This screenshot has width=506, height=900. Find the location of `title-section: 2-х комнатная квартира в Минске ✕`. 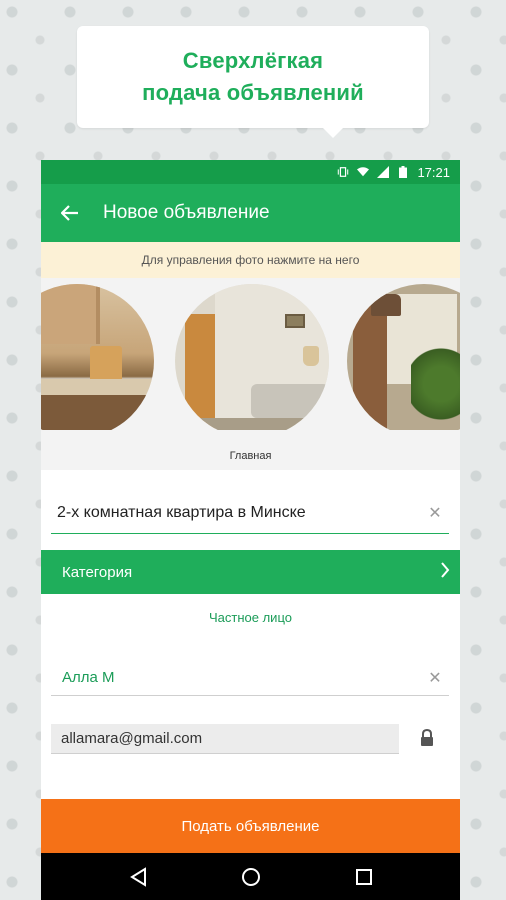

title-section: 2-х комнатная квартира в Минске ✕ is located at coordinates (250, 510).